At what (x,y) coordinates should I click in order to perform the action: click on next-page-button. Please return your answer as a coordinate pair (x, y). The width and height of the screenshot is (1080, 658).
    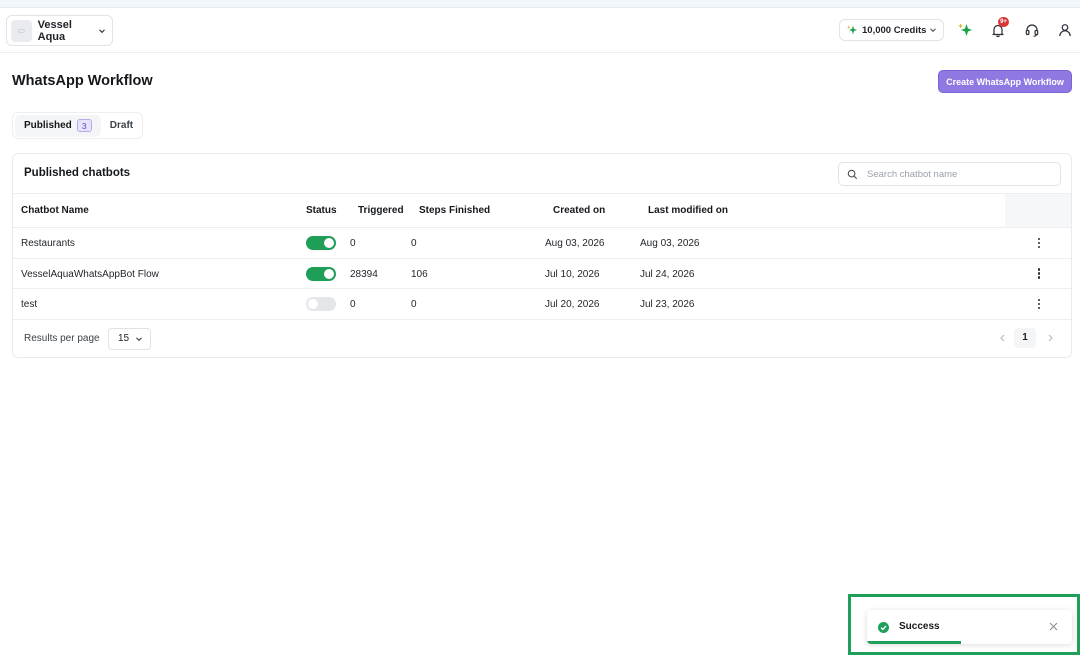
    Looking at the image, I should click on (1050, 338).